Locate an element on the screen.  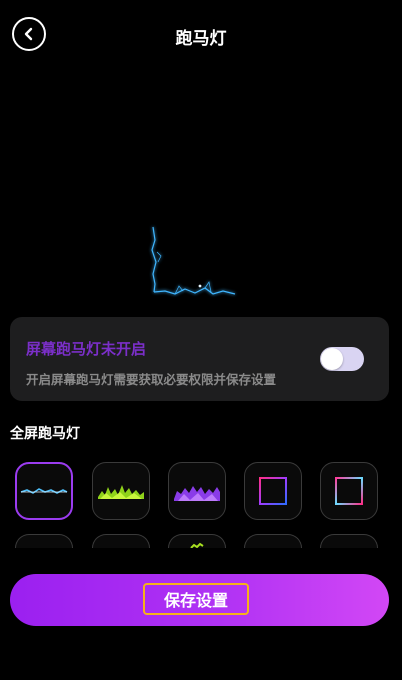
marquee-preview is located at coordinates (193, 260).